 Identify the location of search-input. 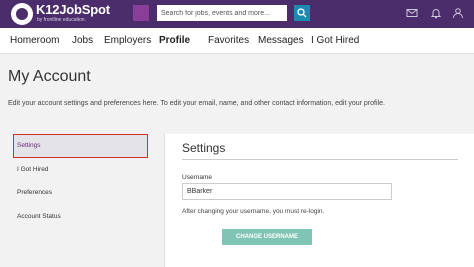
(222, 13).